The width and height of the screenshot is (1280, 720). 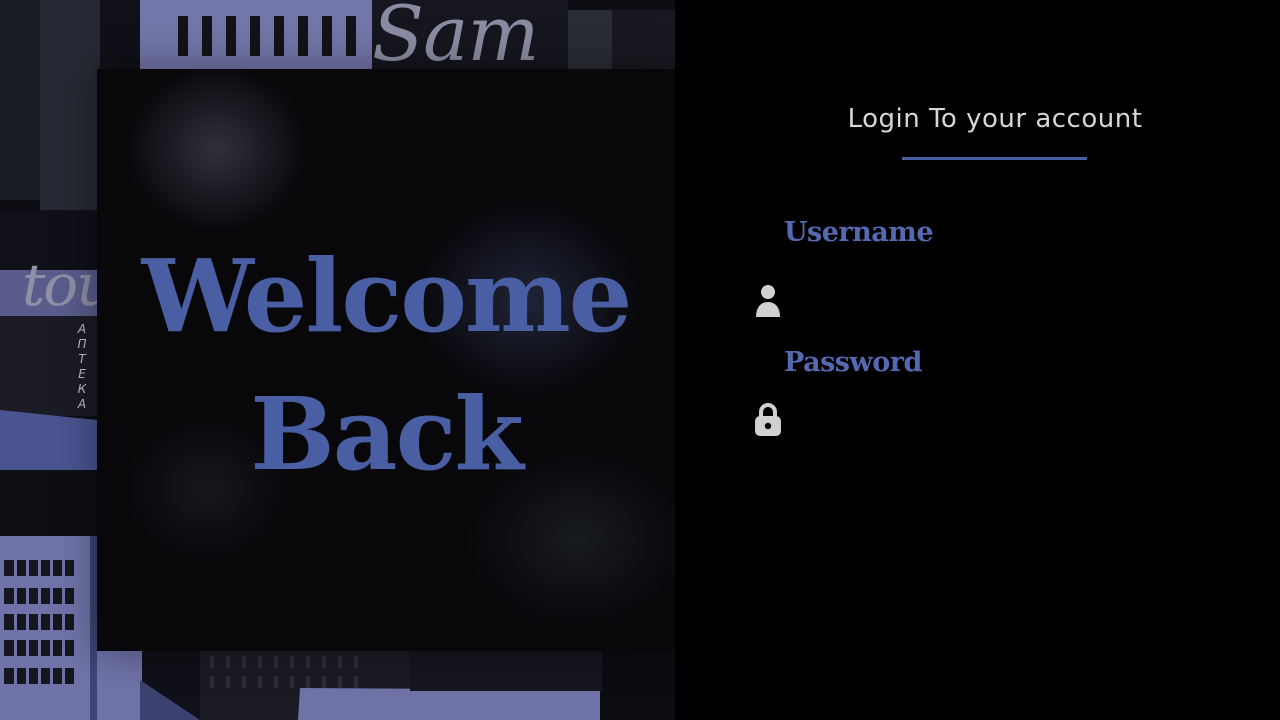 What do you see at coordinates (853, 362) in the screenshot?
I see `password-label: Password` at bounding box center [853, 362].